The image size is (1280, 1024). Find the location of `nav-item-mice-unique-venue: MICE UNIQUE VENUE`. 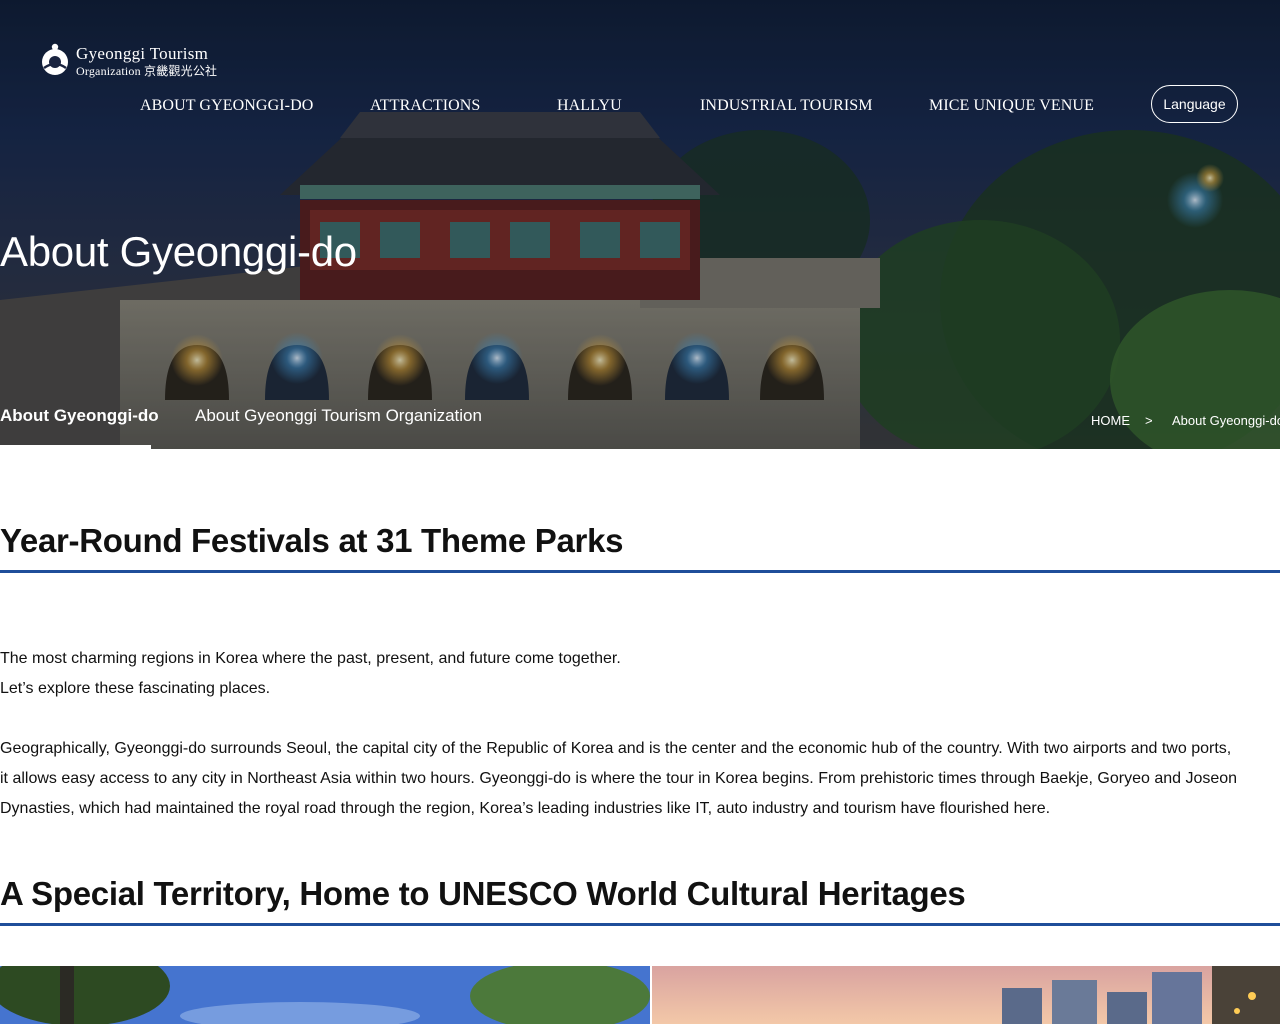

nav-item-mice-unique-venue: MICE UNIQUE VENUE is located at coordinates (1011, 106).